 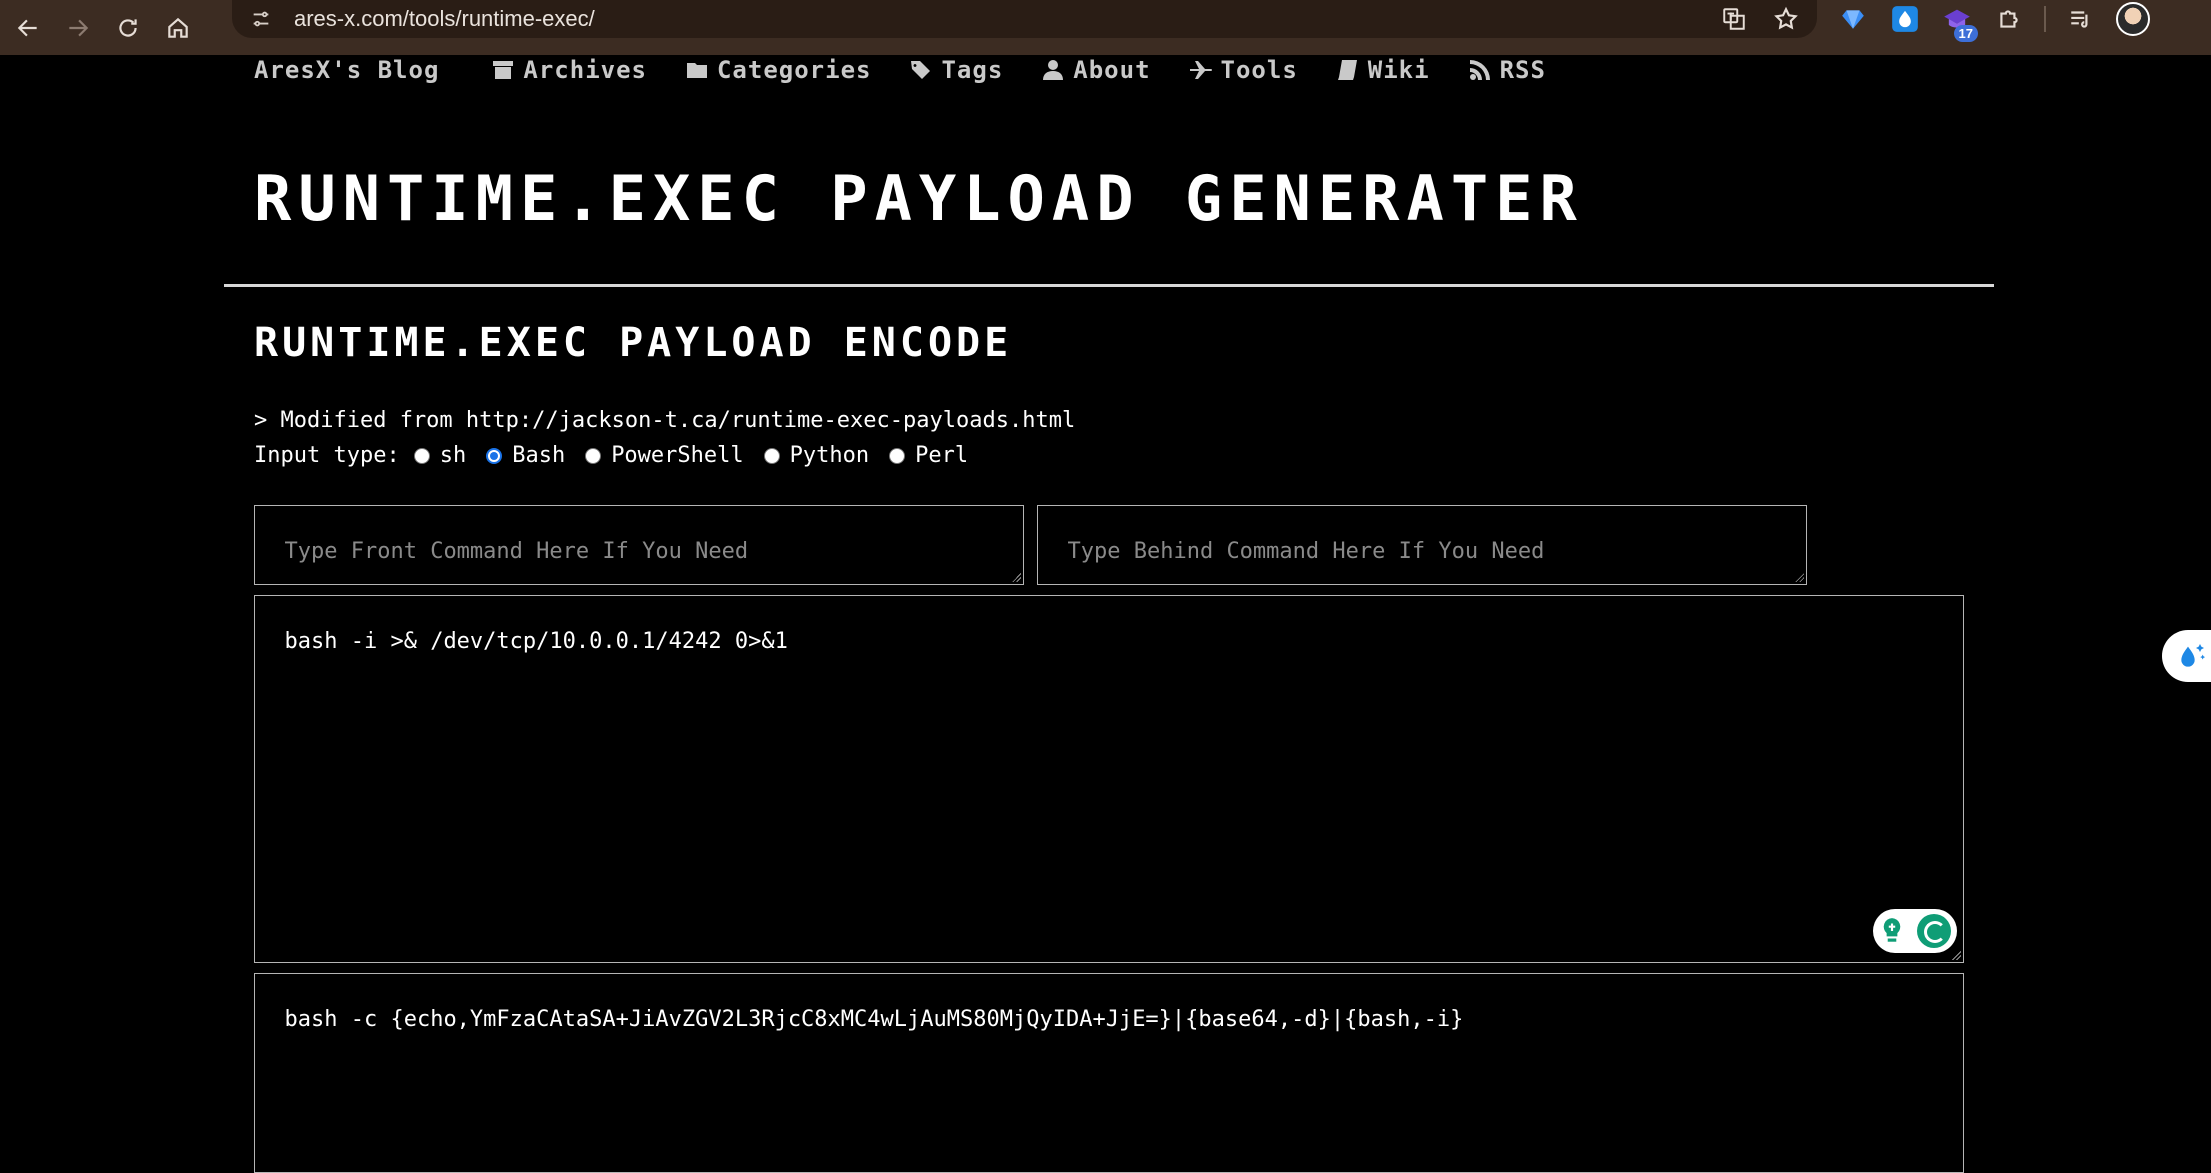 What do you see at coordinates (494, 455) in the screenshot?
I see `radio-button-selected` at bounding box center [494, 455].